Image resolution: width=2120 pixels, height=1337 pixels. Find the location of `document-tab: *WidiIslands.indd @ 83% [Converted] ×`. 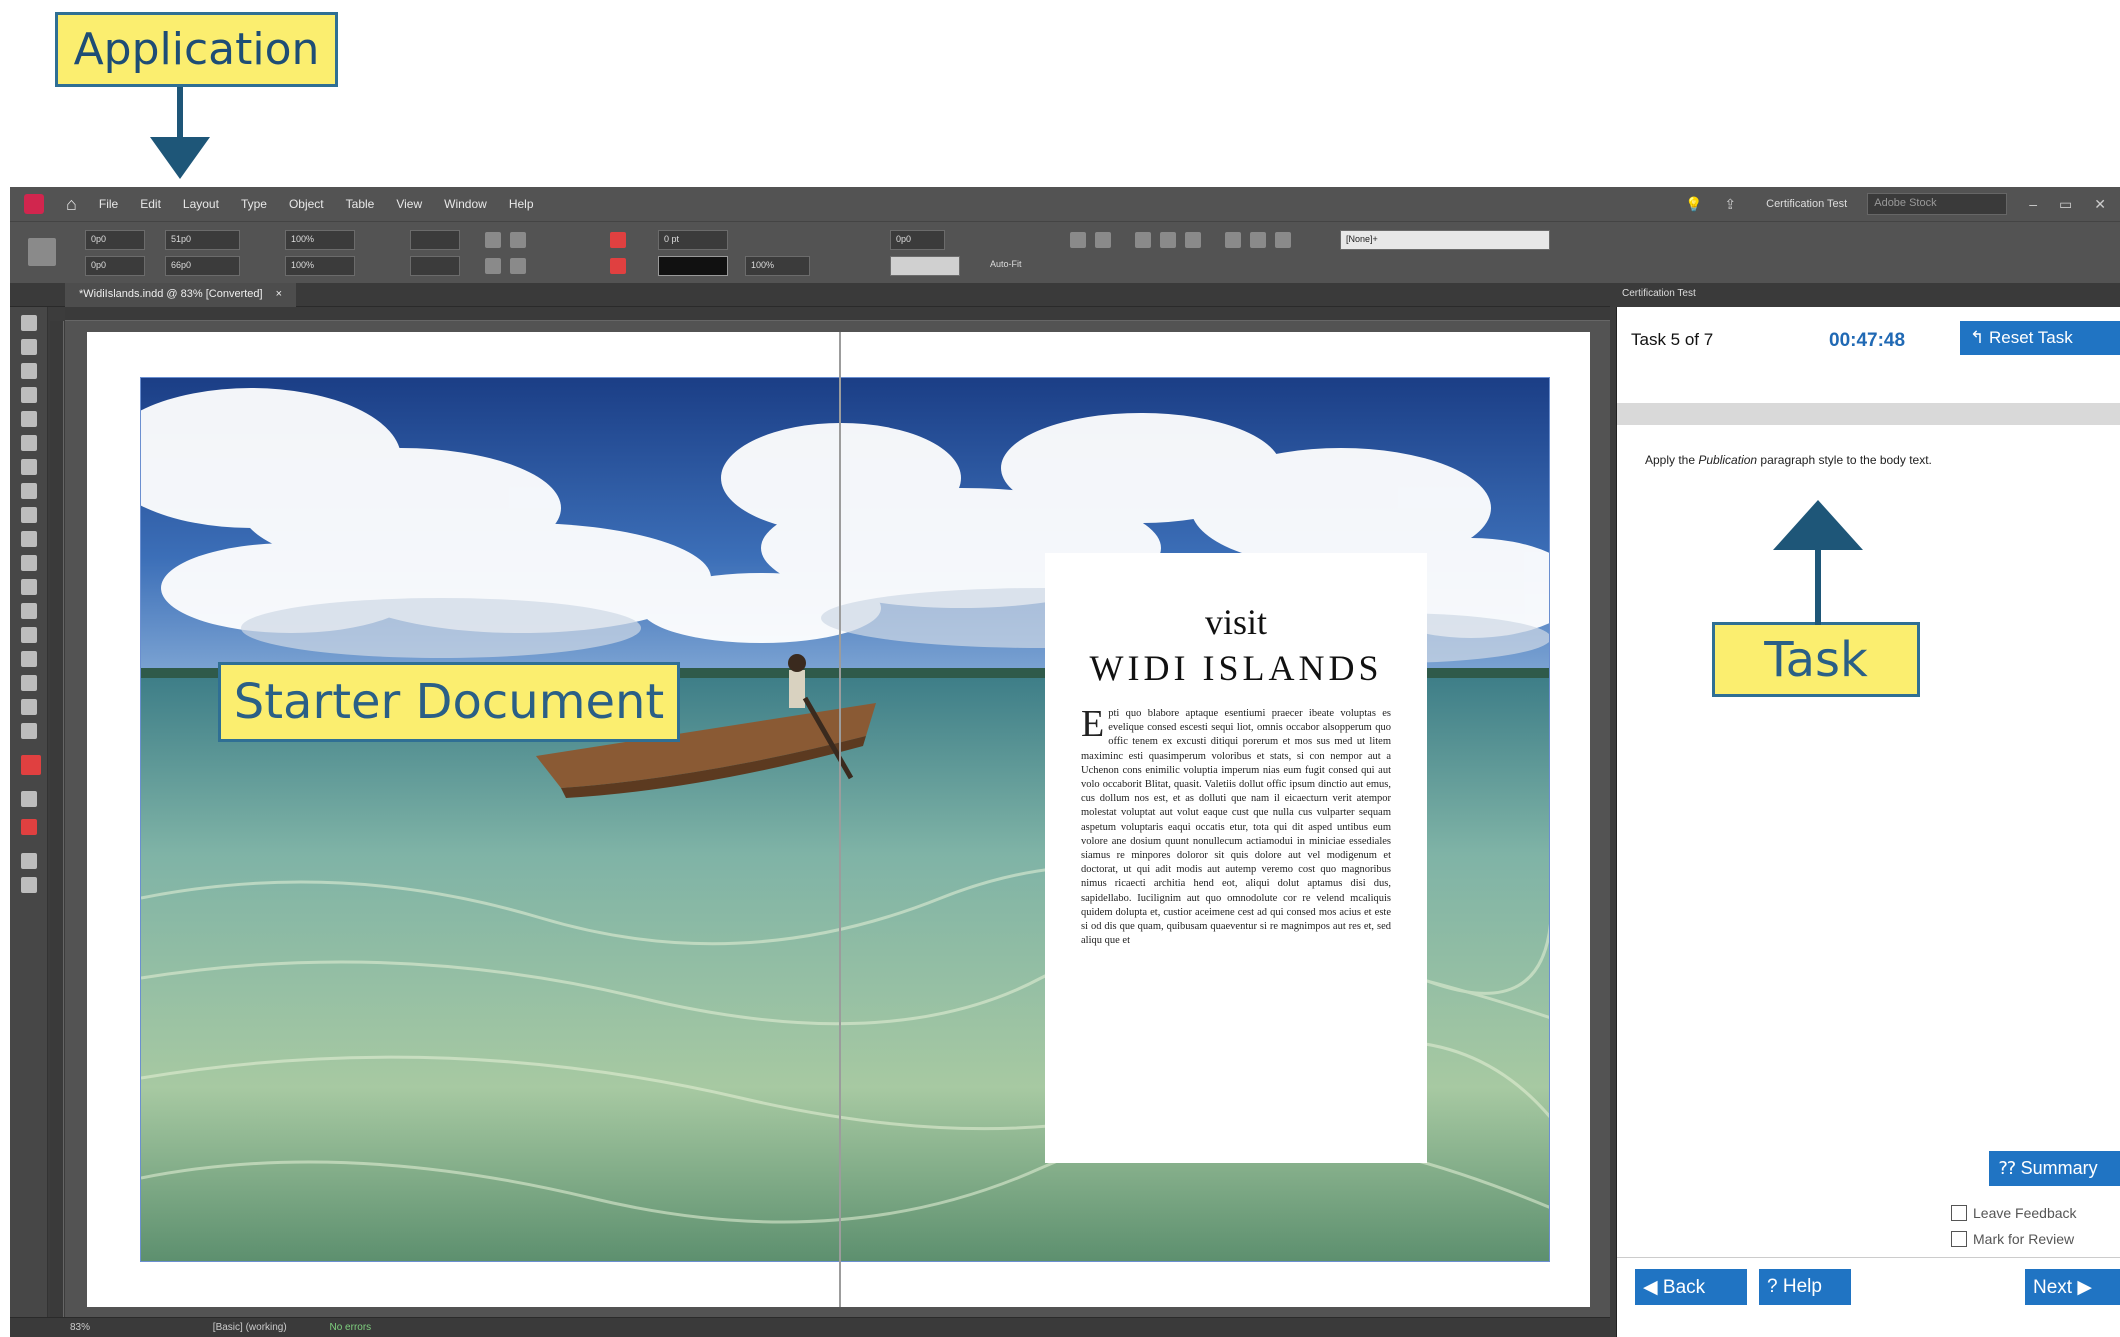

document-tab: *WidiIslands.indd @ 83% [Converted] × is located at coordinates (181, 295).